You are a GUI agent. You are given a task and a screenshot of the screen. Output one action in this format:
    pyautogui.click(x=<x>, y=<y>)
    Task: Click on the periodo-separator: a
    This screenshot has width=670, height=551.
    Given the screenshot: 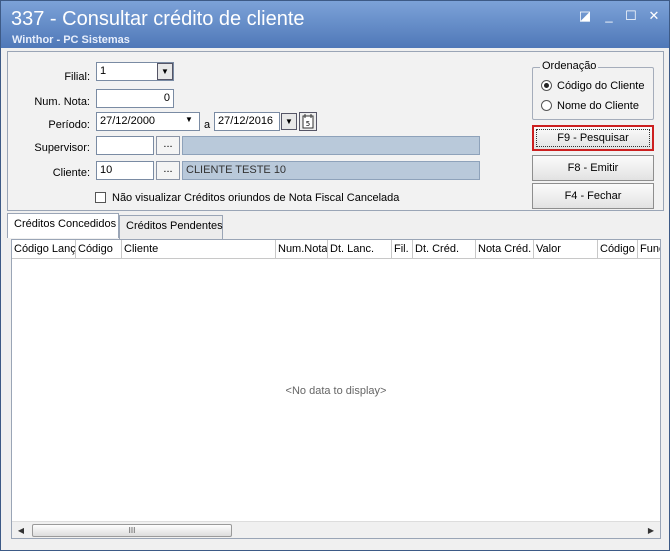 What is the action you would take?
    pyautogui.click(x=207, y=125)
    